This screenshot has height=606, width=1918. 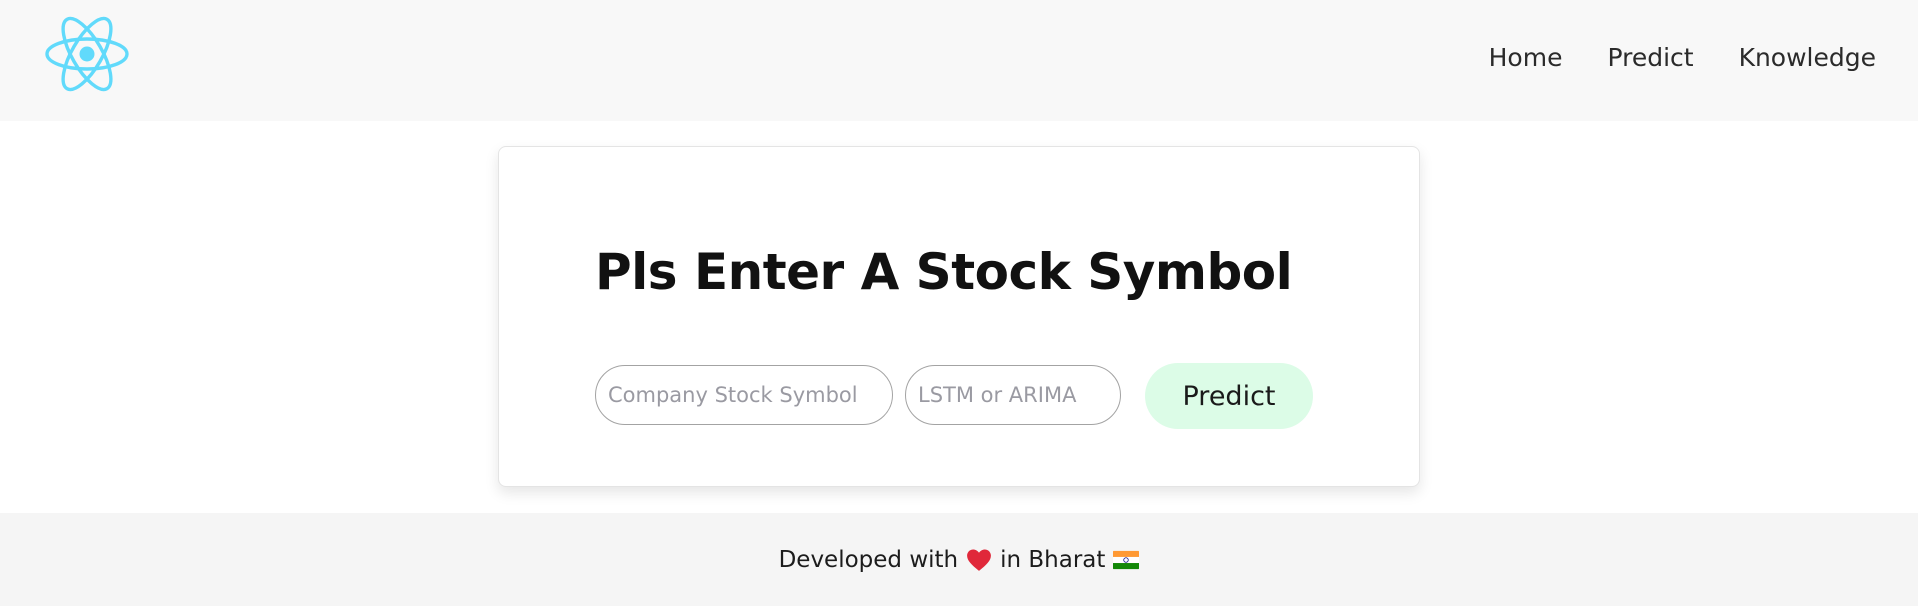 What do you see at coordinates (1126, 559) in the screenshot?
I see `india-flag-icon` at bounding box center [1126, 559].